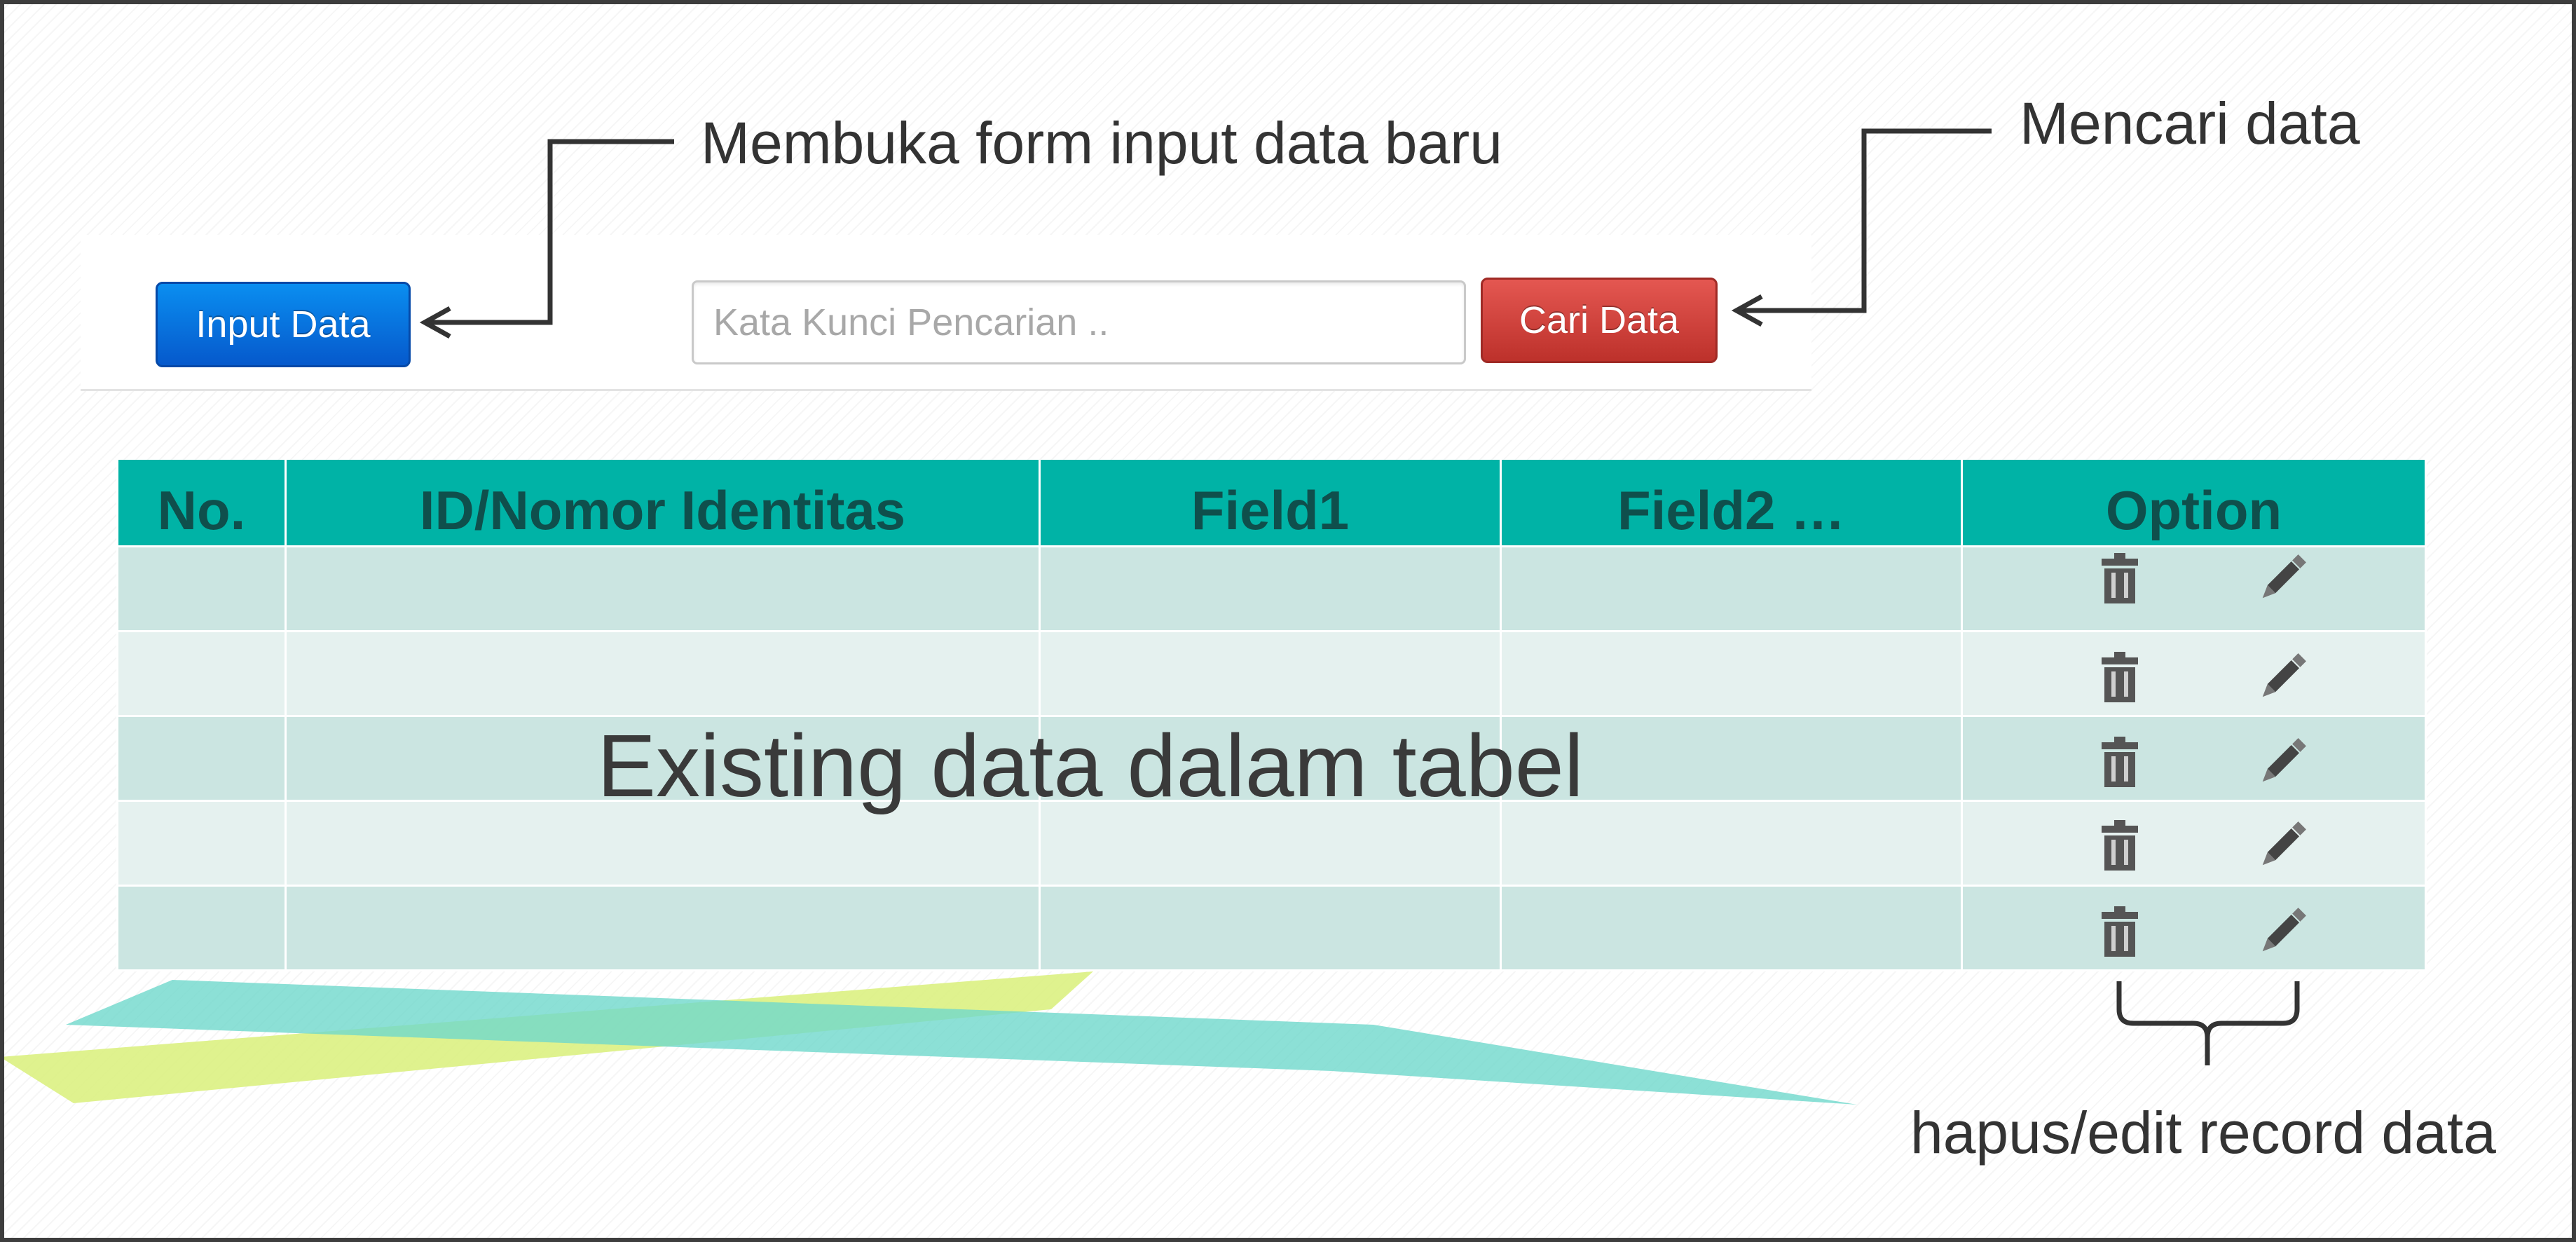  Describe the element at coordinates (284, 324) in the screenshot. I see `input-data-button: Input Data` at that location.